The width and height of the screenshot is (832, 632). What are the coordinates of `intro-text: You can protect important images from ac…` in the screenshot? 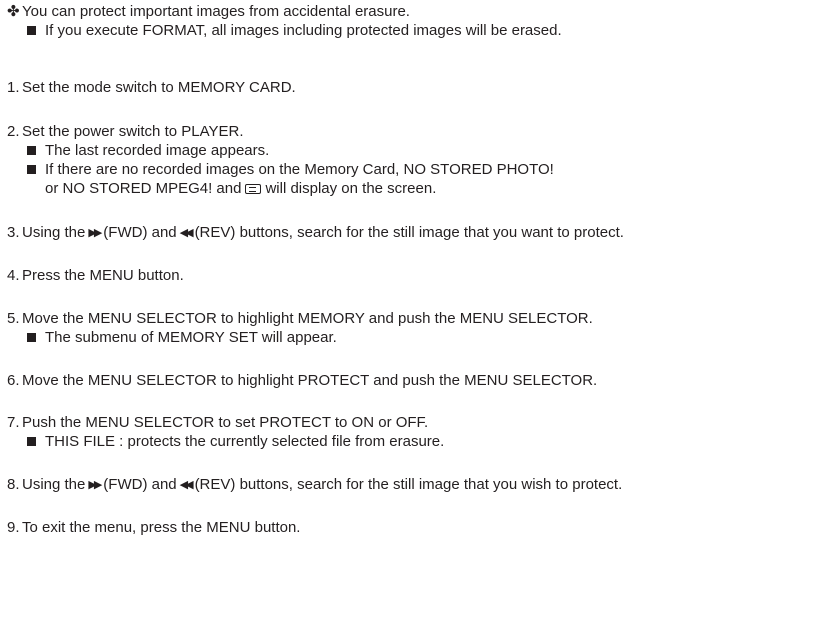 It's located at (216, 11).